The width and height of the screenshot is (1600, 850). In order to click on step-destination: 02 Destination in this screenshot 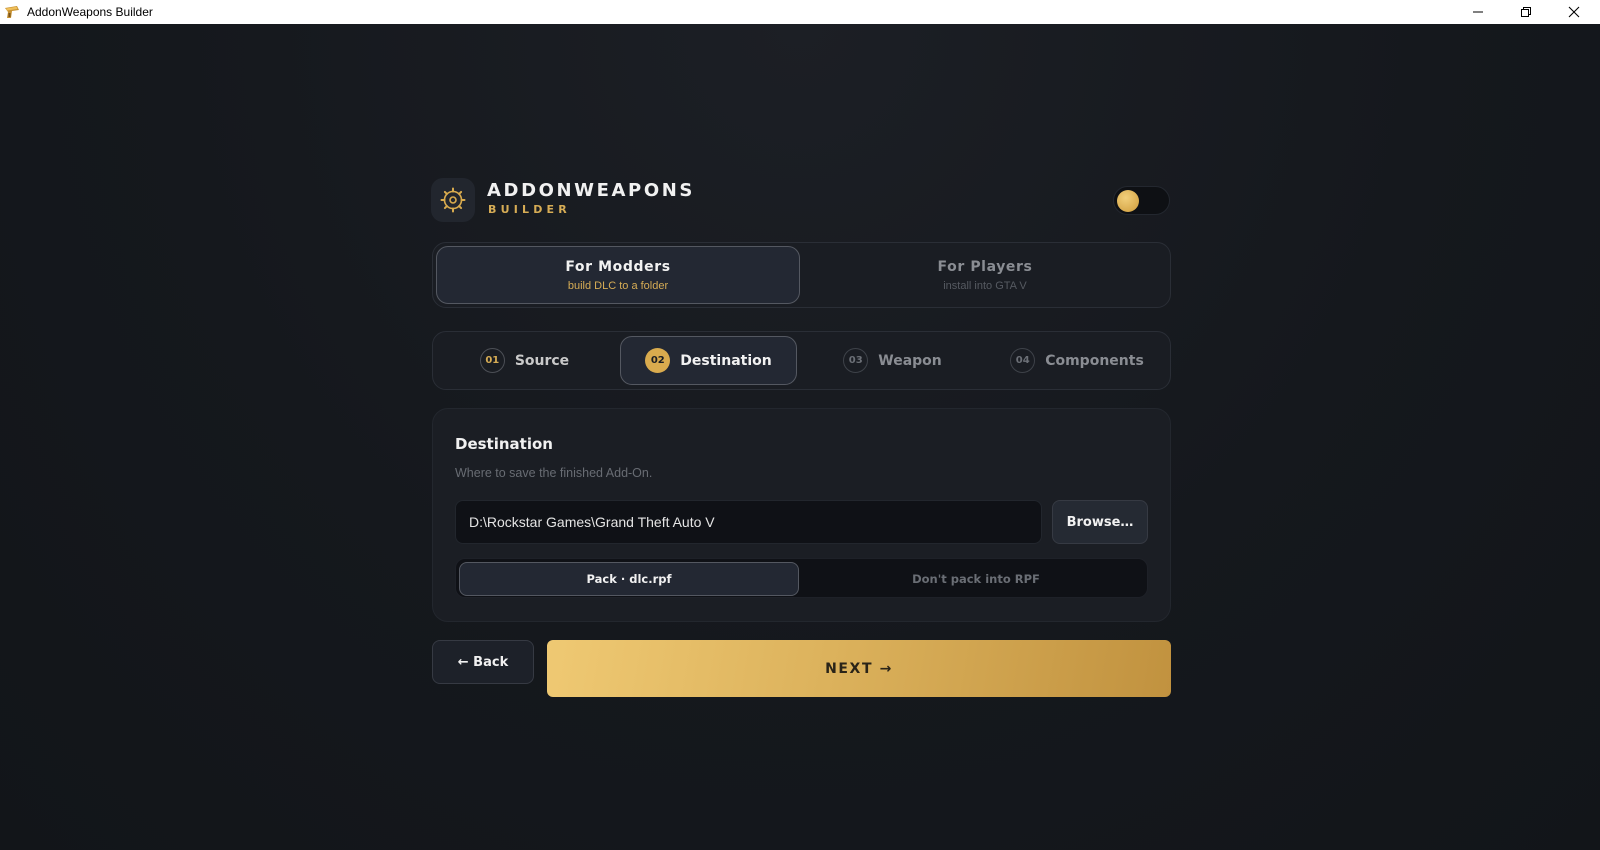, I will do `click(708, 360)`.